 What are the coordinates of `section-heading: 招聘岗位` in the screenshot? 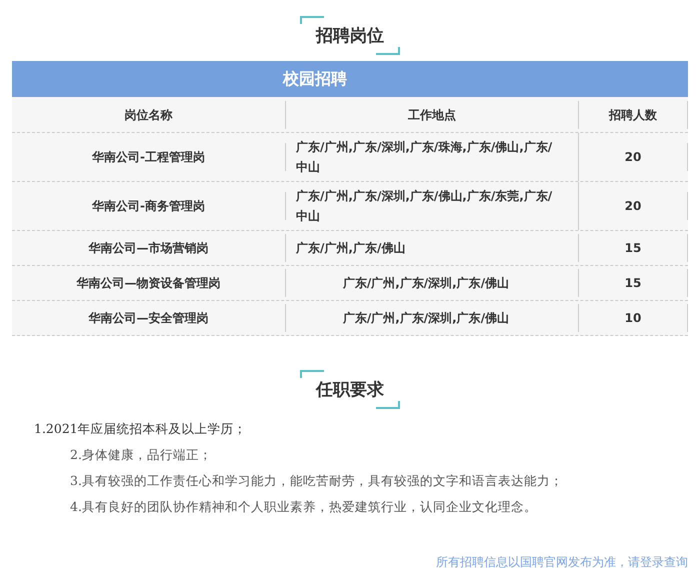 It's located at (350, 36).